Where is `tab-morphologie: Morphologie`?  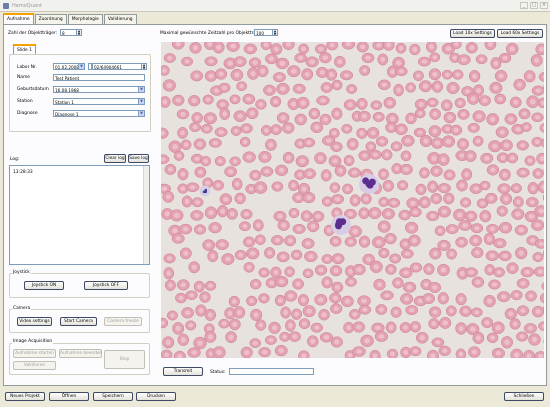
tab-morphologie: Morphologie is located at coordinates (85, 19).